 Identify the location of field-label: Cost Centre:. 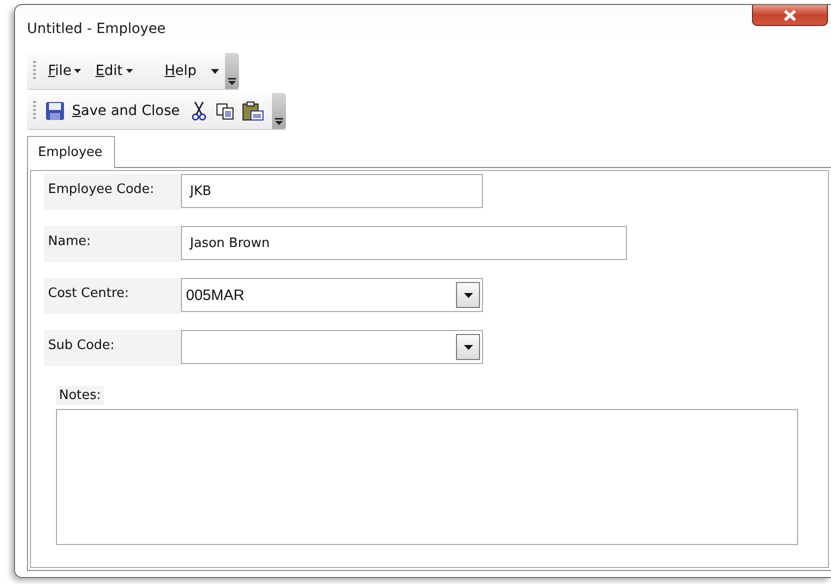
(112, 296).